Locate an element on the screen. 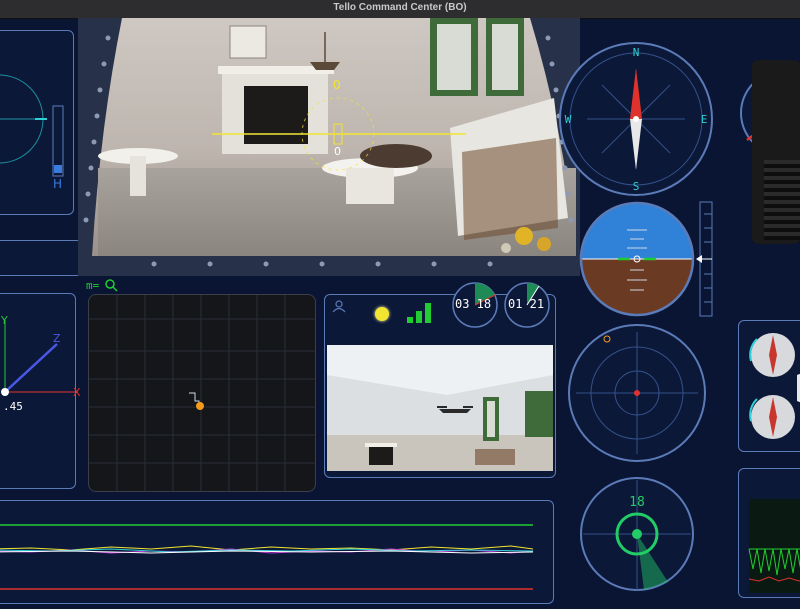 Image resolution: width=800 pixels, height=609 pixels. telemetry-graph is located at coordinates (267, 557).